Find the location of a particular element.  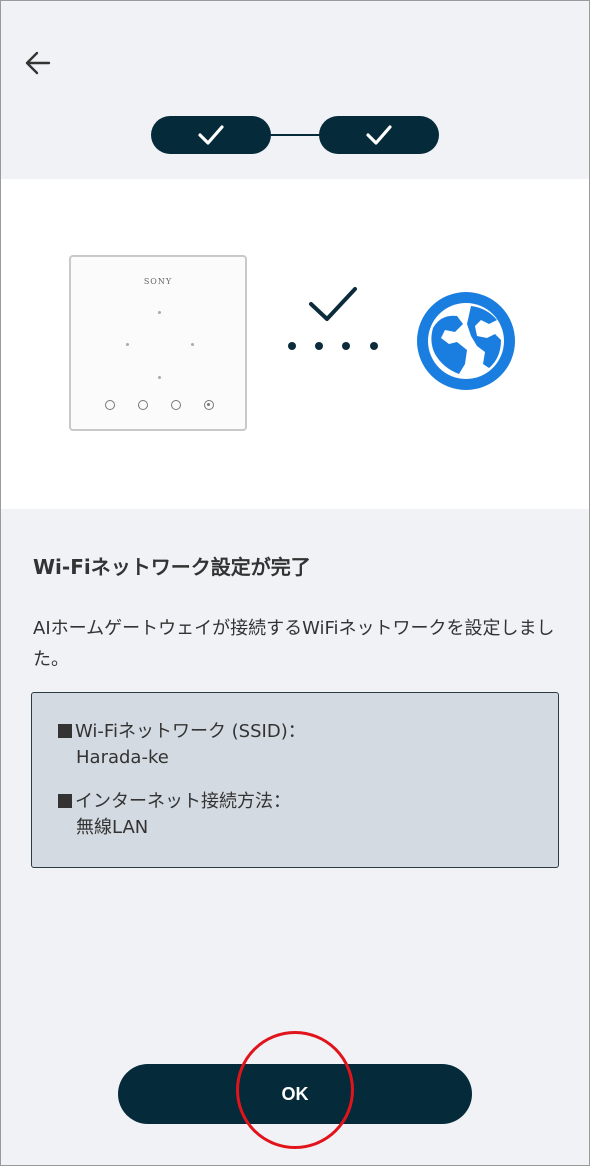

back-button is located at coordinates (38, 63).